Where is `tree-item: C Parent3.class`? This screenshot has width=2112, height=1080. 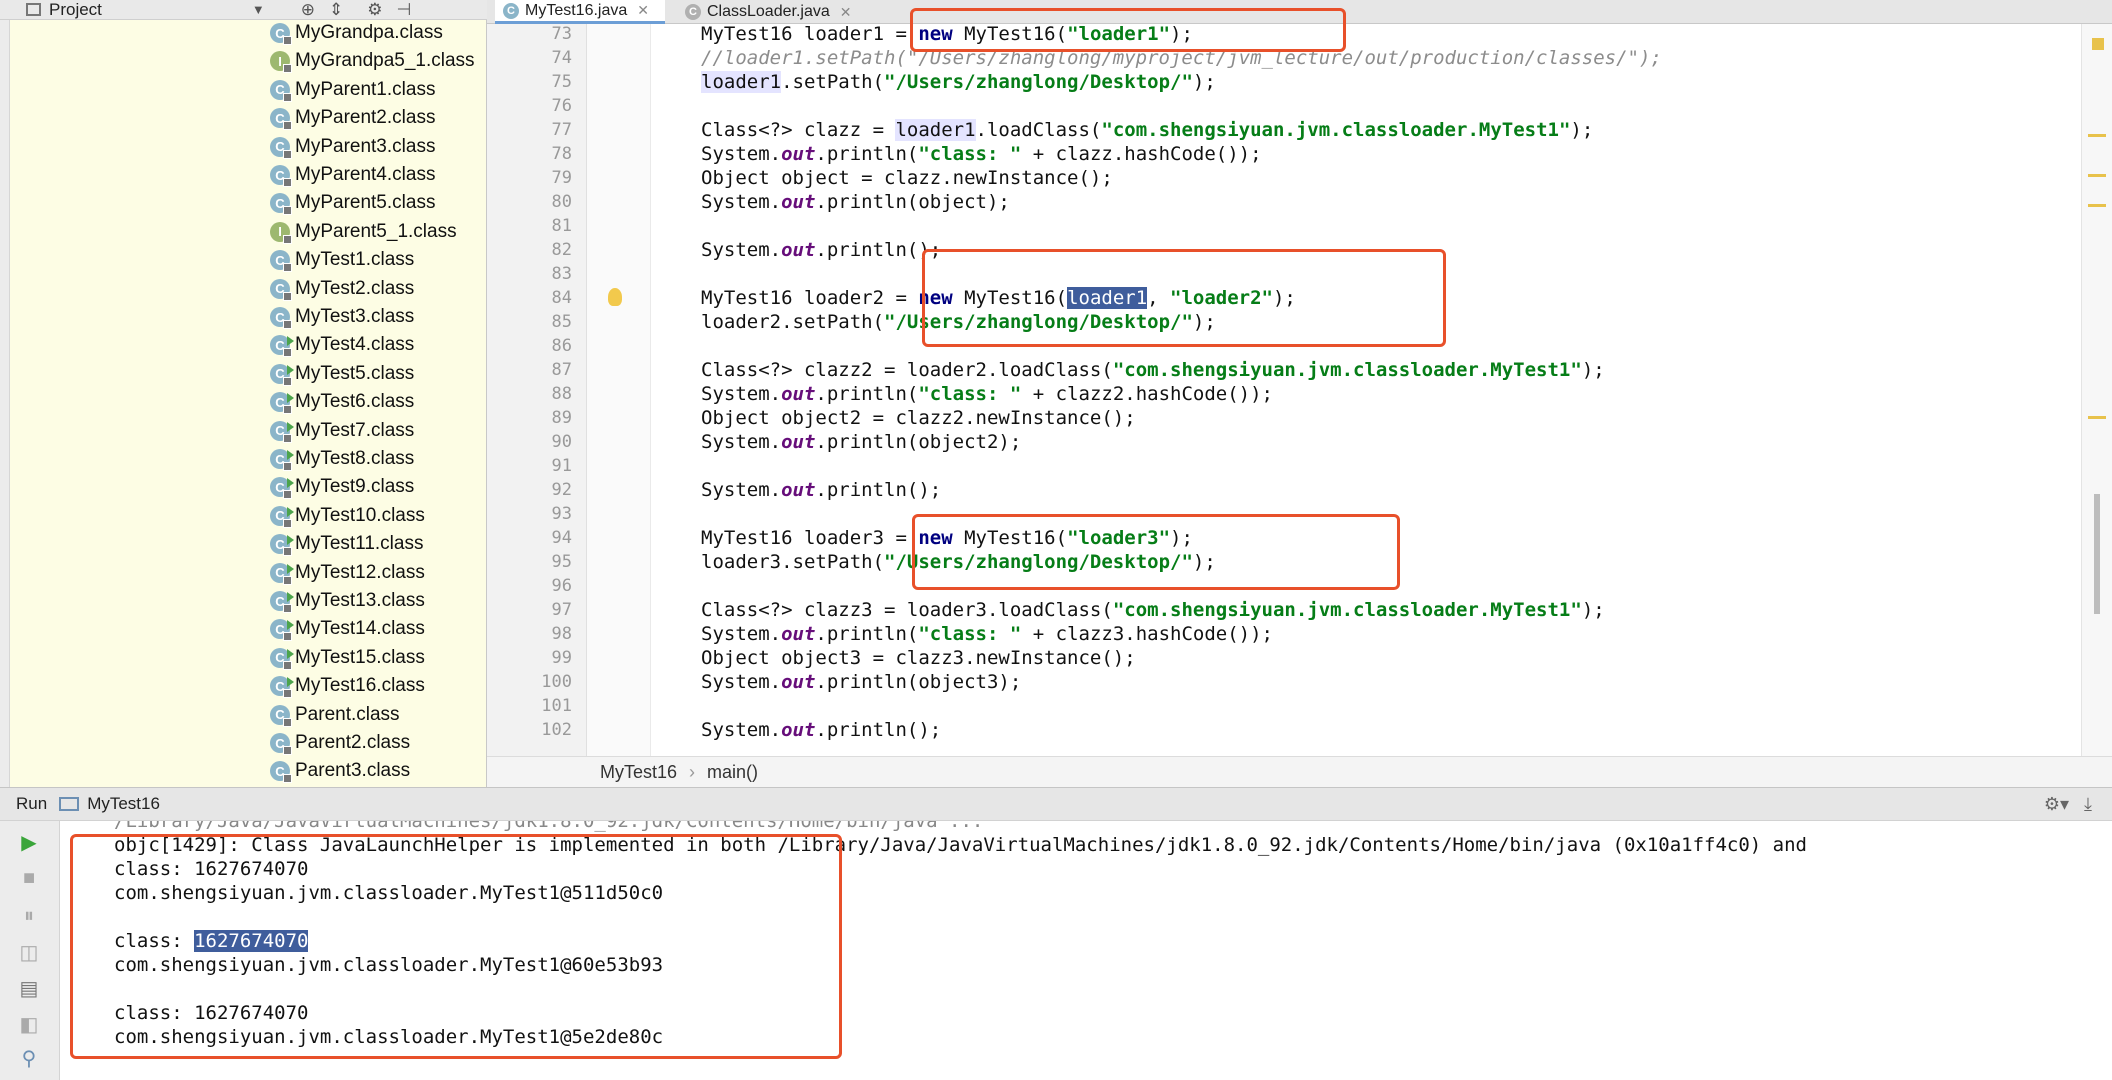 tree-item: C Parent3.class is located at coordinates (340, 771).